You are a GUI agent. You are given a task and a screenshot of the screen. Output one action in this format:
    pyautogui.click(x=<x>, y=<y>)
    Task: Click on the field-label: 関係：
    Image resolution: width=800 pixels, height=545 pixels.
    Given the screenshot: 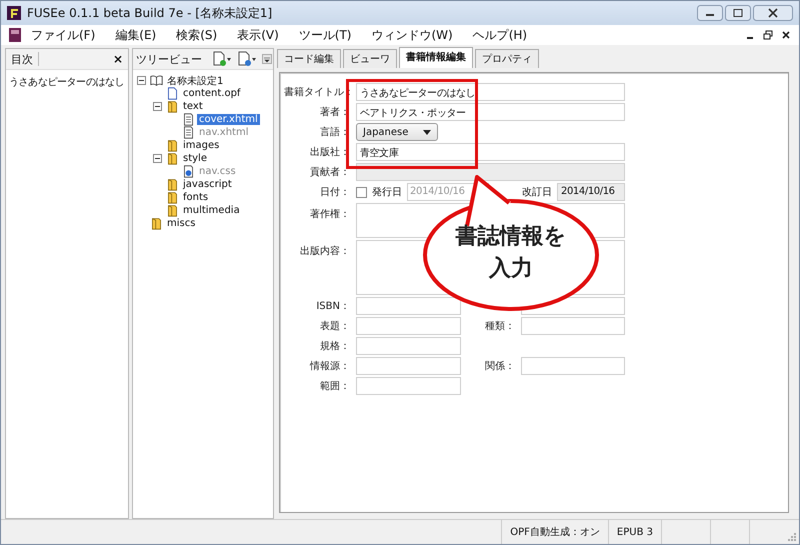 What is the action you would take?
    pyautogui.click(x=499, y=366)
    